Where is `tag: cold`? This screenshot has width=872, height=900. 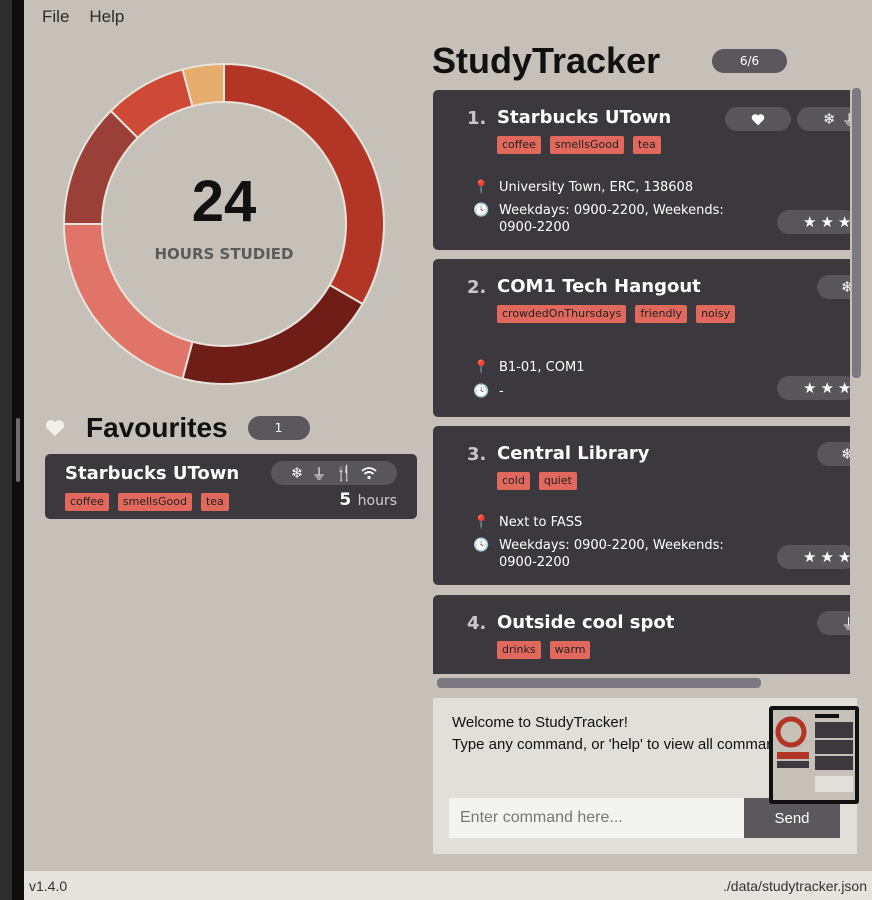 tag: cold is located at coordinates (513, 481).